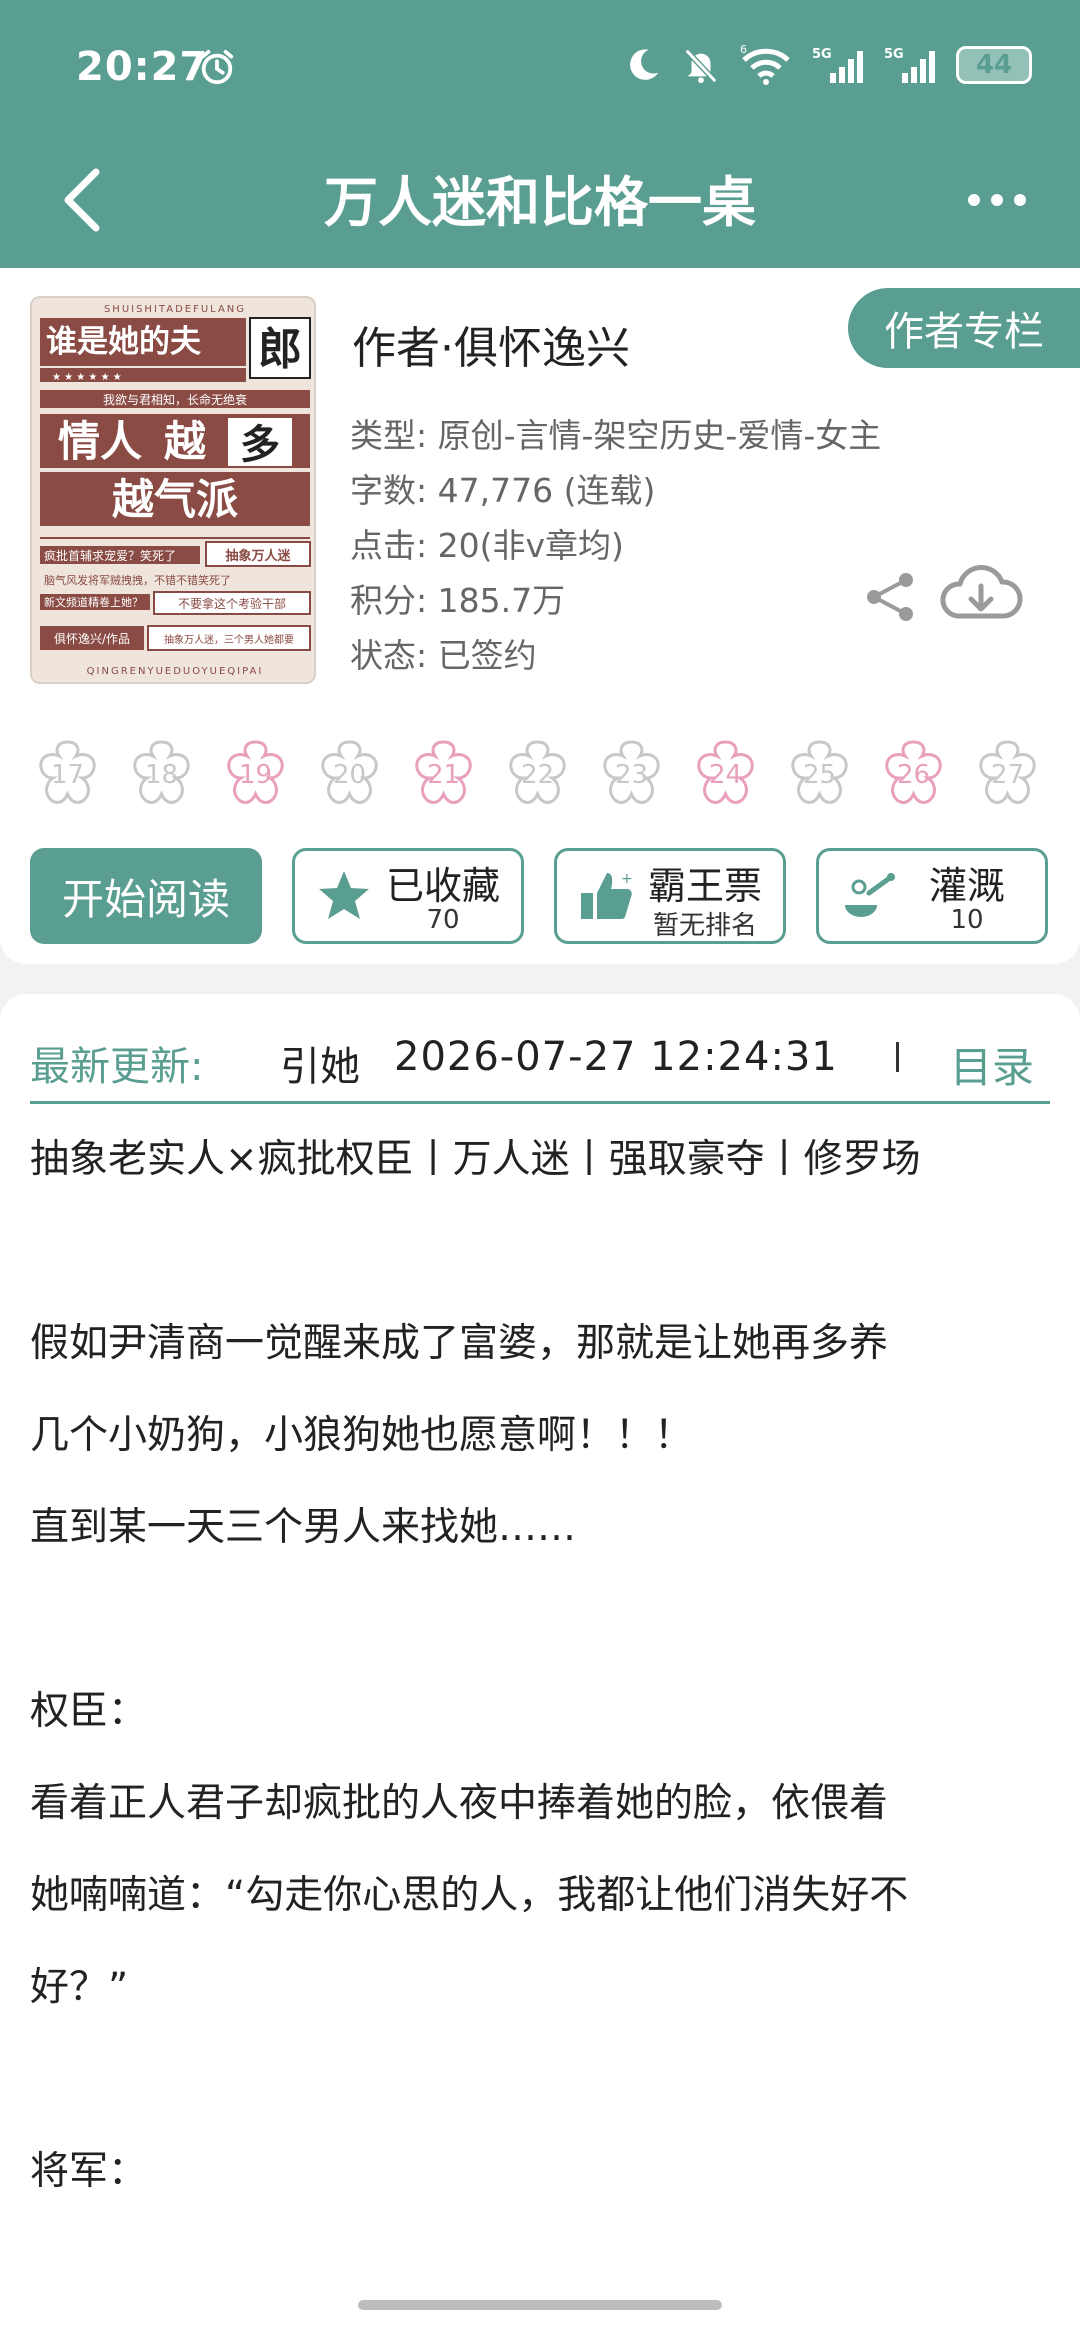 The image size is (1080, 2338). Describe the element at coordinates (280, 349) in the screenshot. I see `svg-text: 郎` at that location.